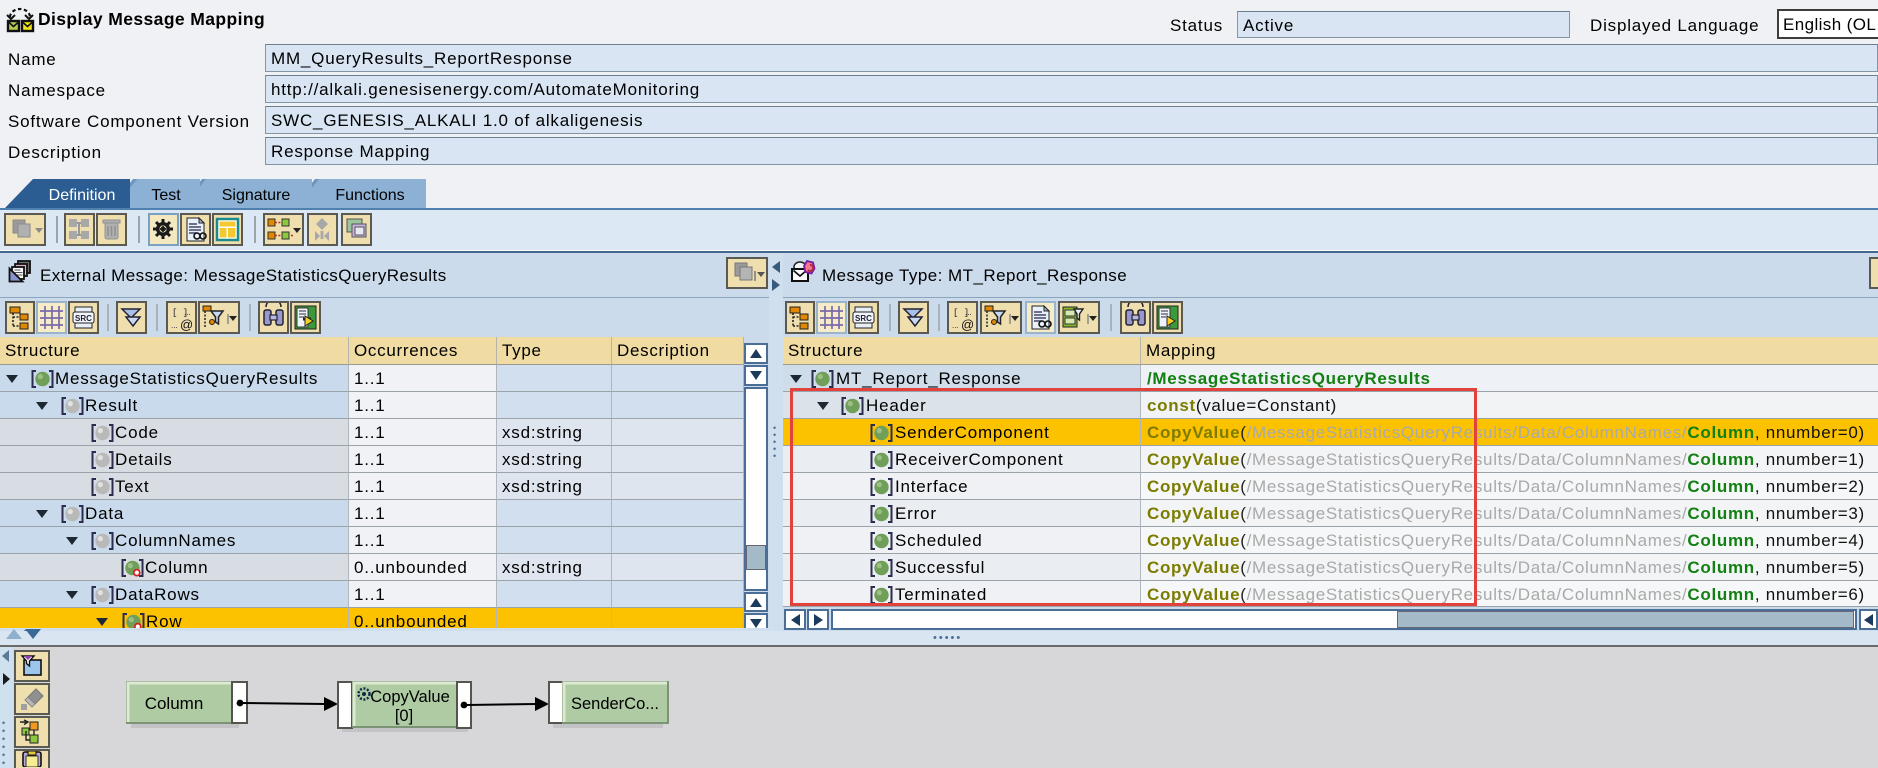 Image resolution: width=1878 pixels, height=768 pixels. I want to click on svg-text: [0], so click(404, 716).